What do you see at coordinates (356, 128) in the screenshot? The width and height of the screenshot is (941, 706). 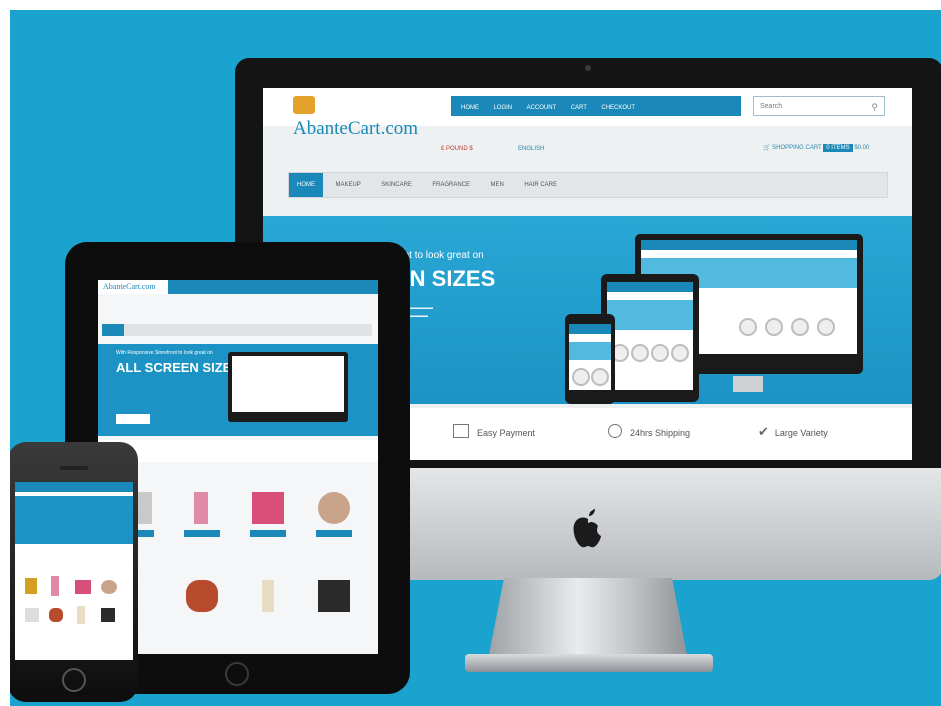 I see `store-logo-text: AbanteCart.com` at bounding box center [356, 128].